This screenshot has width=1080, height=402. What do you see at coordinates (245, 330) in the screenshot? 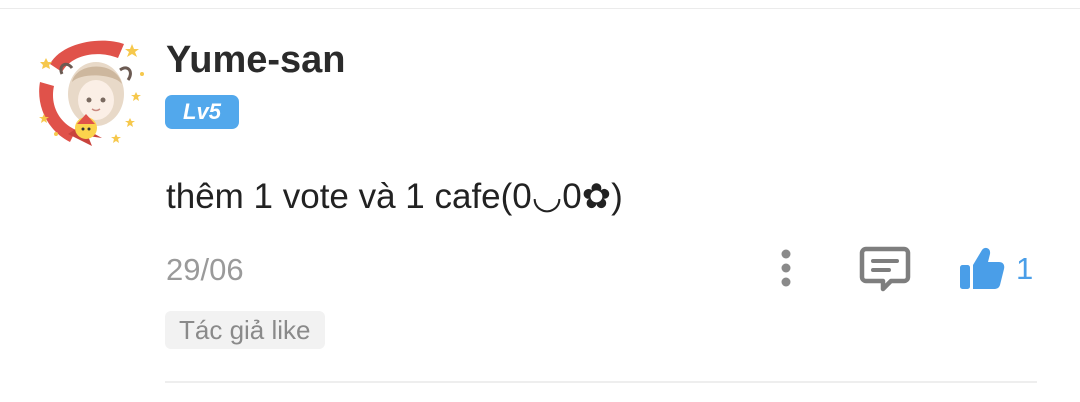
I see `author-like-tag: Tác giả like` at bounding box center [245, 330].